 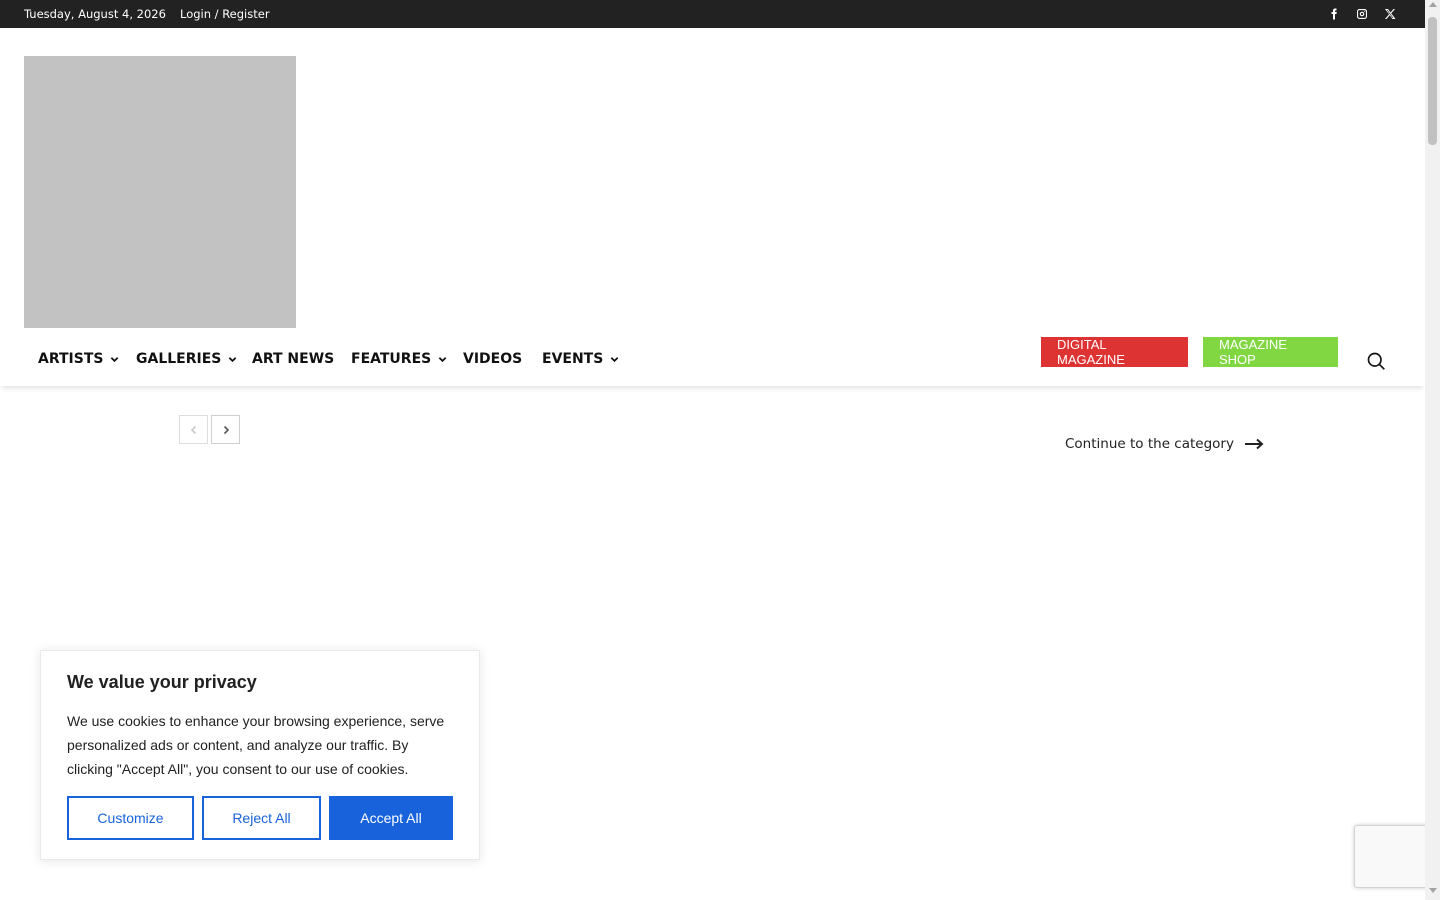 I want to click on current-date: Tuesday, August 4, 2026, so click(x=95, y=14).